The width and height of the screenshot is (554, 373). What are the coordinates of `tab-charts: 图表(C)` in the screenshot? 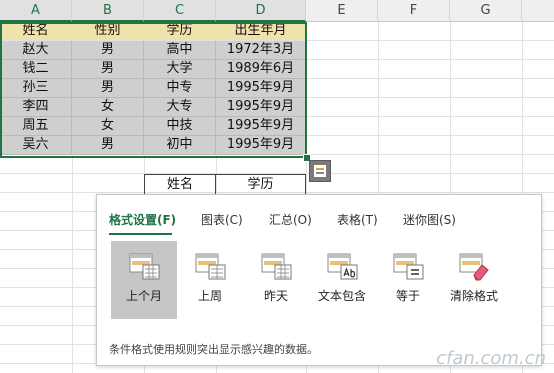 It's located at (222, 219).